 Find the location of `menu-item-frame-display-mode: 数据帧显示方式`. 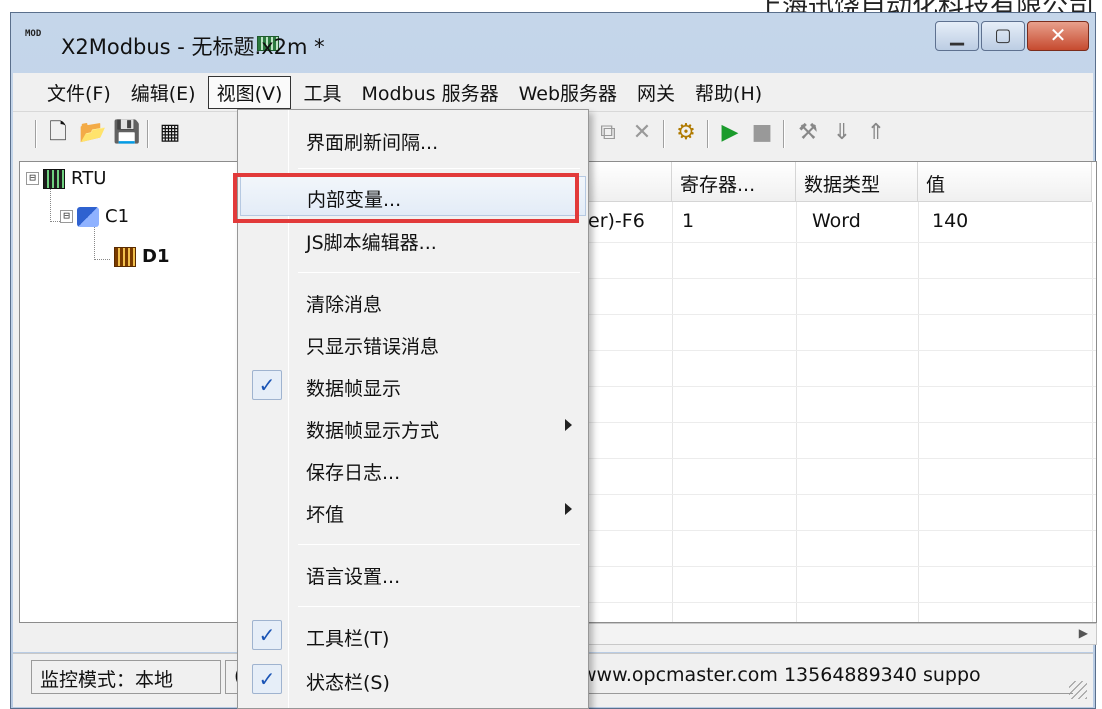

menu-item-frame-display-mode: 数据帧显示方式 is located at coordinates (413, 428).